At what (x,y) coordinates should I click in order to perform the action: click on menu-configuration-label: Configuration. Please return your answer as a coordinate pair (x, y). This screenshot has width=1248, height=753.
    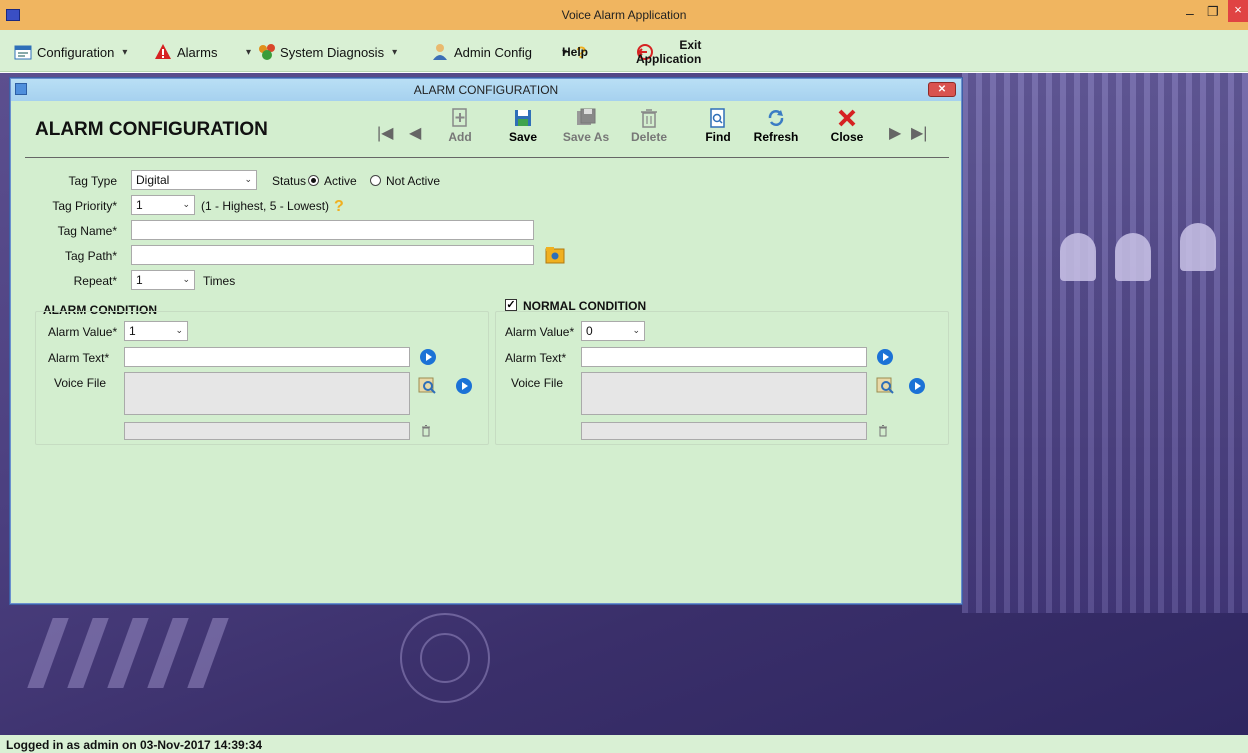
    Looking at the image, I should click on (76, 52).